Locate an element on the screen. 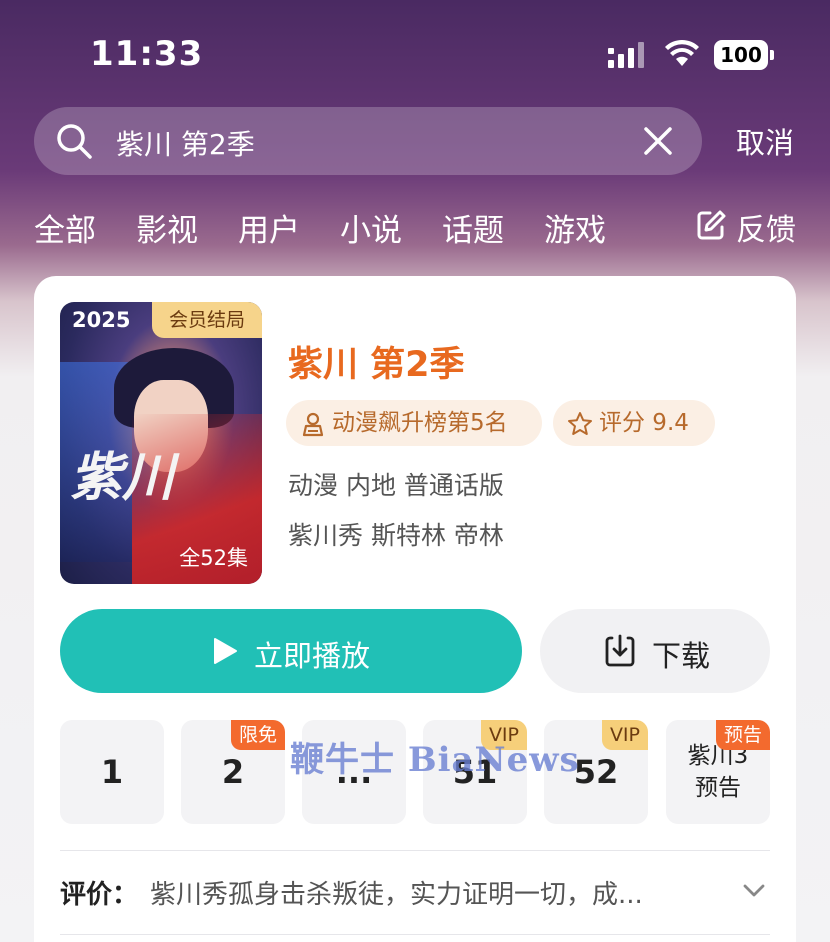 Image resolution: width=830 pixels, height=942 pixels. wifi-icon is located at coordinates (682, 52).